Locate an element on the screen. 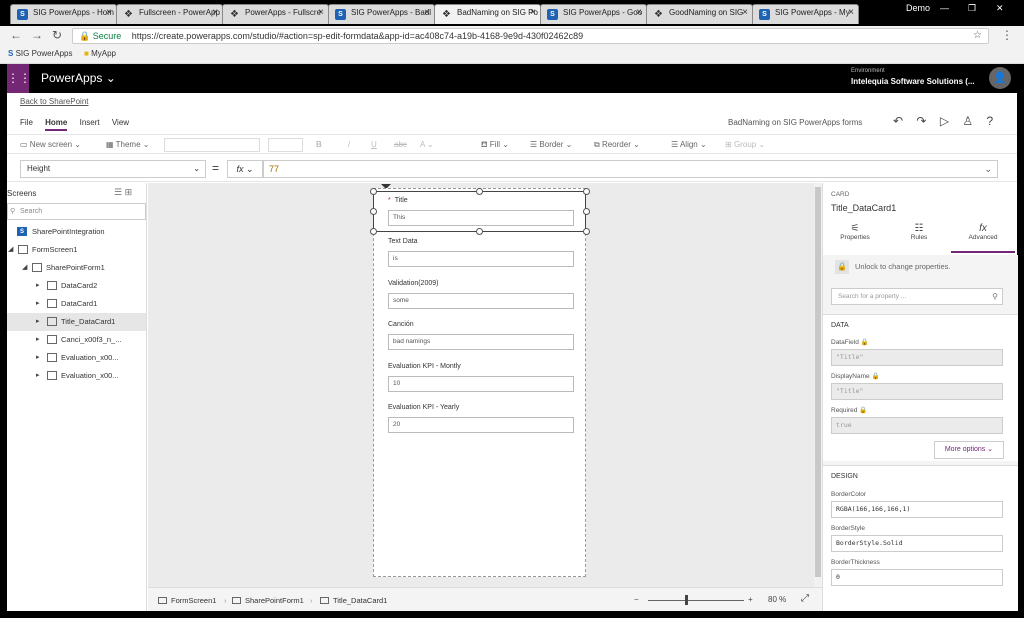  property-search-input: Search for a property ... ⚲ is located at coordinates (917, 296).